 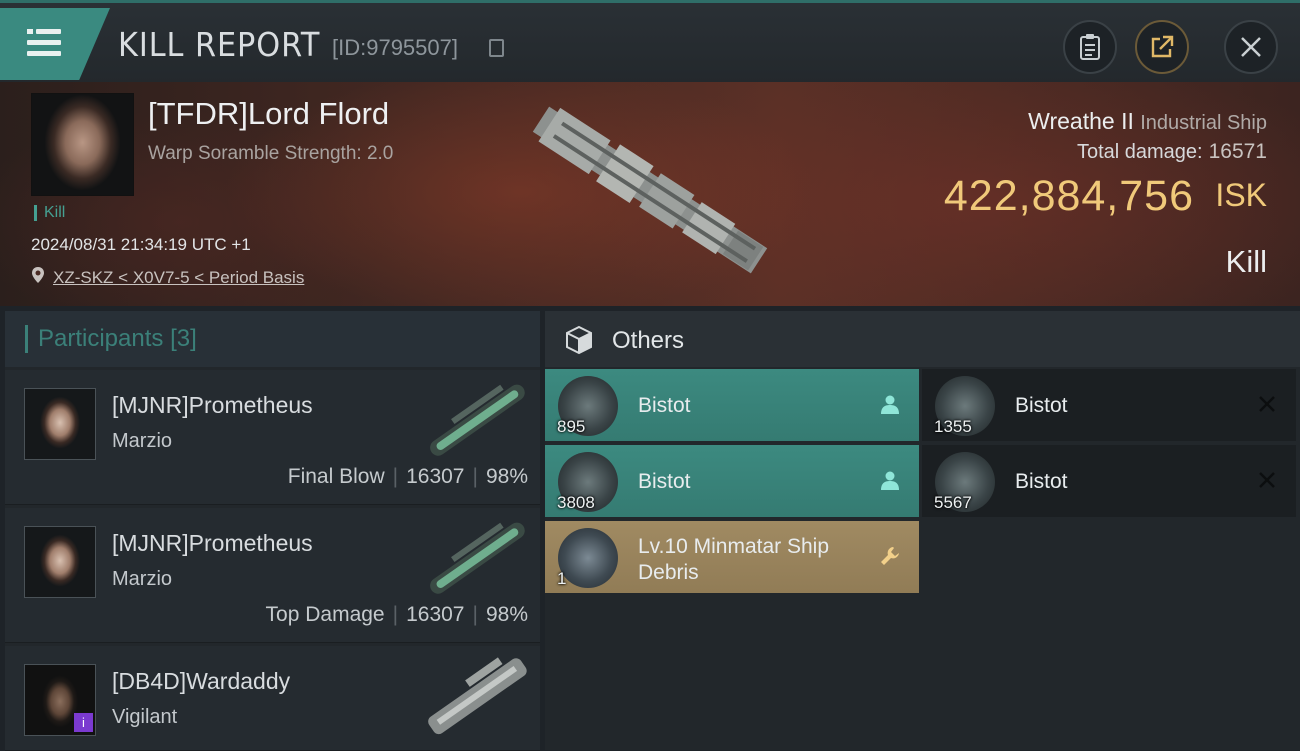 What do you see at coordinates (183, 338) in the screenshot?
I see `participants-count: [3]` at bounding box center [183, 338].